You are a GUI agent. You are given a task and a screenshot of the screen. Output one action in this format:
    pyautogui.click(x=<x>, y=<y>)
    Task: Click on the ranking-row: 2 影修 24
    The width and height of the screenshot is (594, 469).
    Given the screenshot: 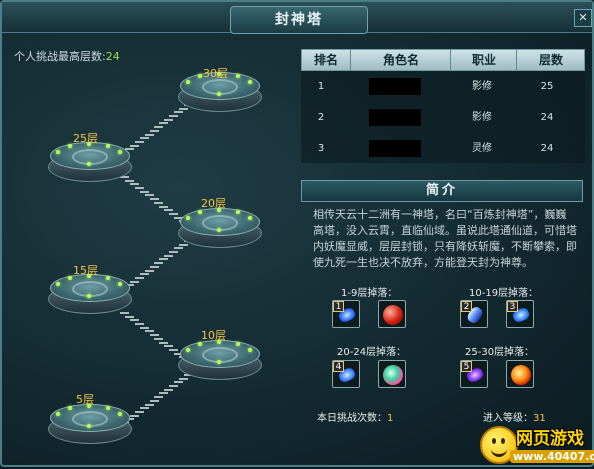 What is the action you would take?
    pyautogui.click(x=443, y=117)
    